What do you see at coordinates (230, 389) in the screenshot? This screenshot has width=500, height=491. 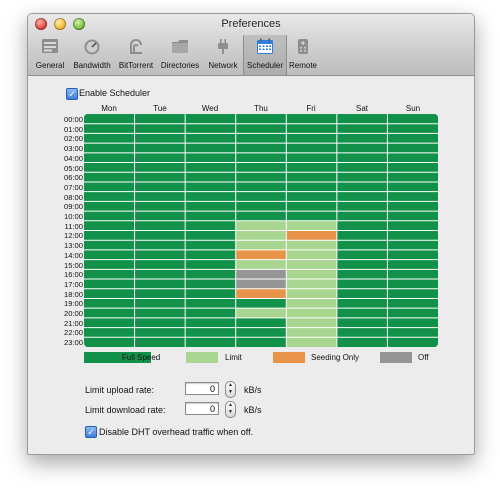 I see `upload-rate-stepper: ▲ ▼` at bounding box center [230, 389].